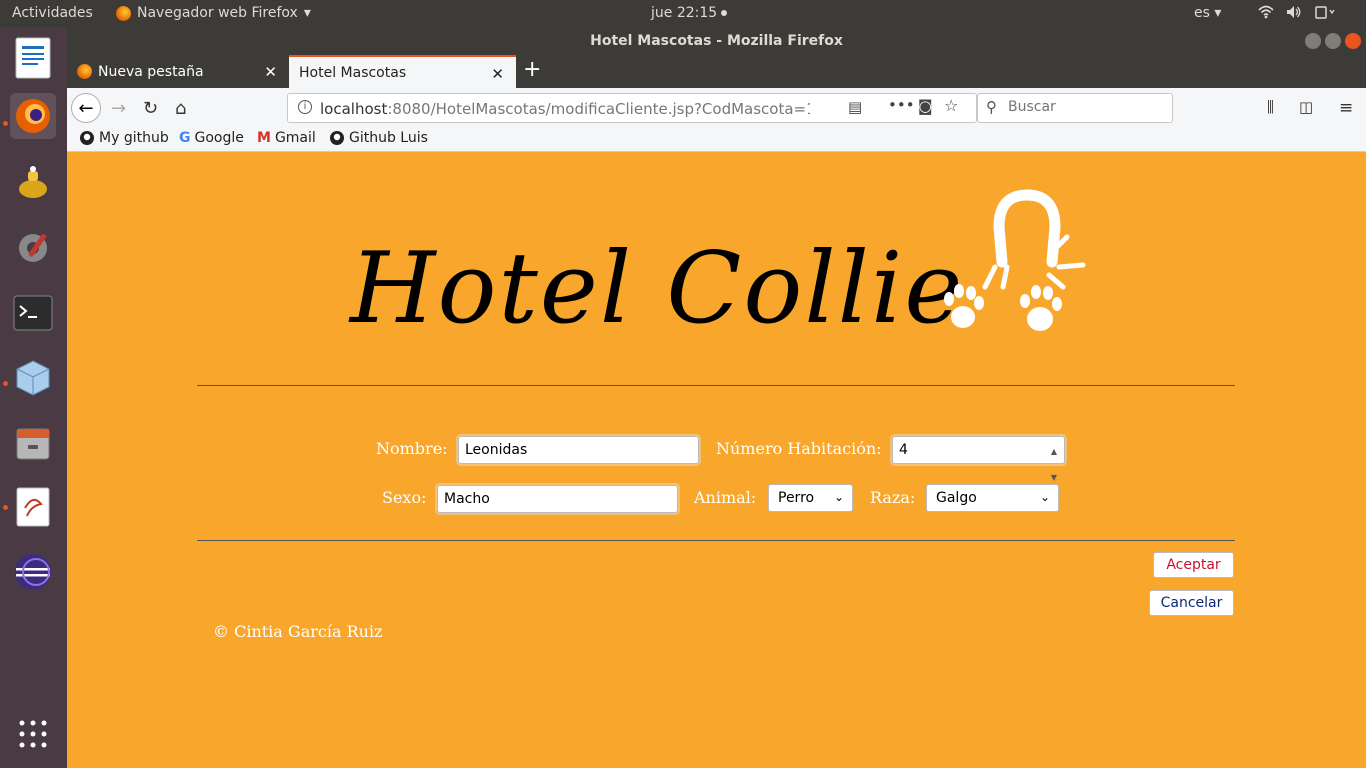 The height and width of the screenshot is (768, 1366). I want to click on numero-habitacion-value: 4, so click(903, 450).